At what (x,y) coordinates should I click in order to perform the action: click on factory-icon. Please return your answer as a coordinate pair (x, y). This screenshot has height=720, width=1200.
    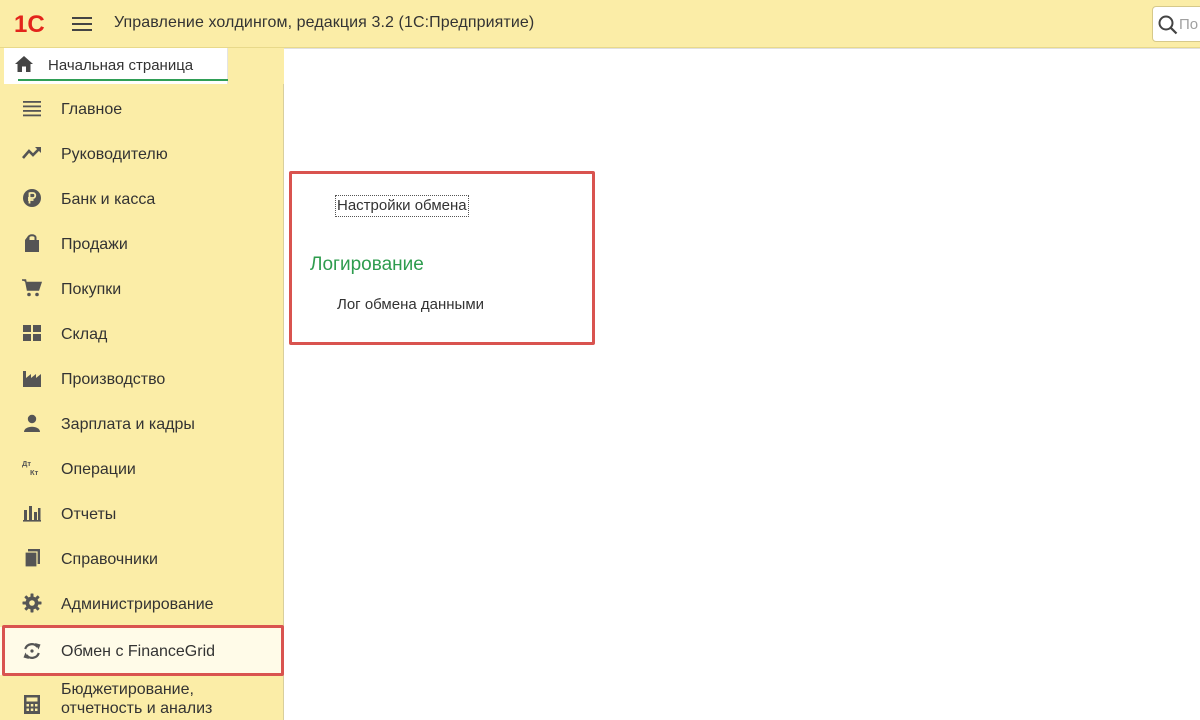
    Looking at the image, I should click on (32, 379).